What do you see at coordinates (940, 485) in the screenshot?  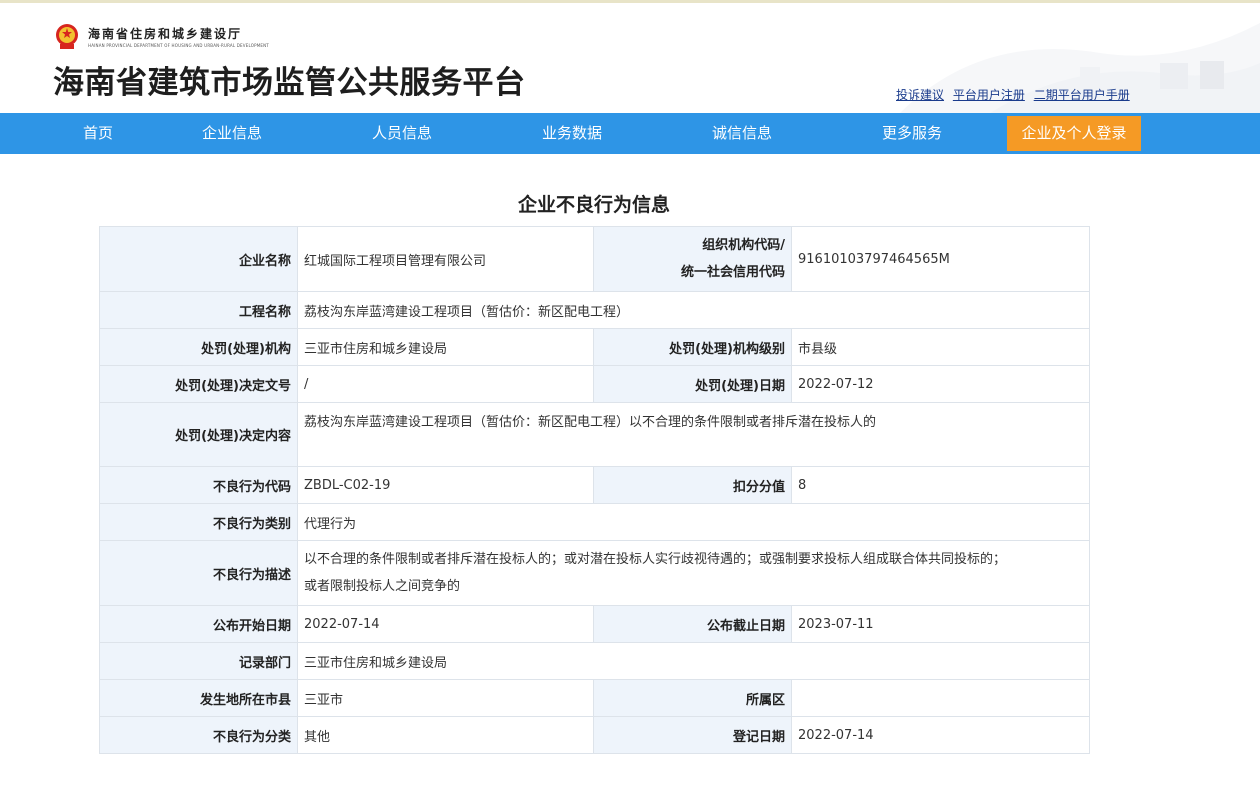 I see `deduct-points-value: 8` at bounding box center [940, 485].